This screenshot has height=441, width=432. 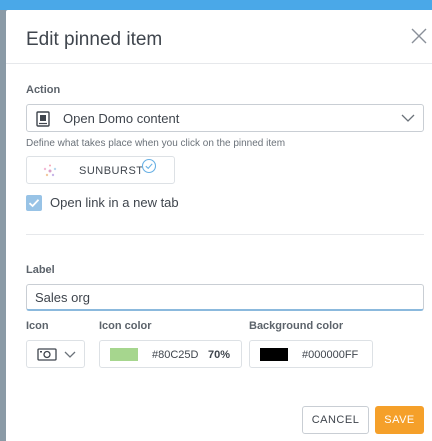 I want to click on content-chip-sunburst: SUNBURST, so click(x=100, y=170).